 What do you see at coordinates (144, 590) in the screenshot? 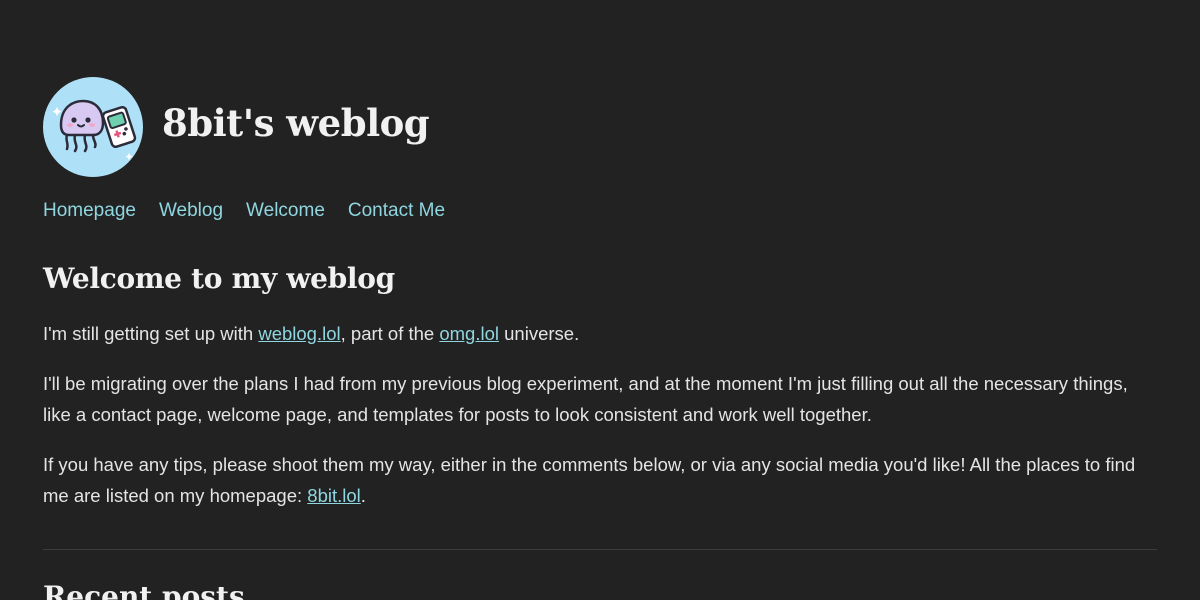
I see `recent-posts-heading: Recent posts` at bounding box center [144, 590].